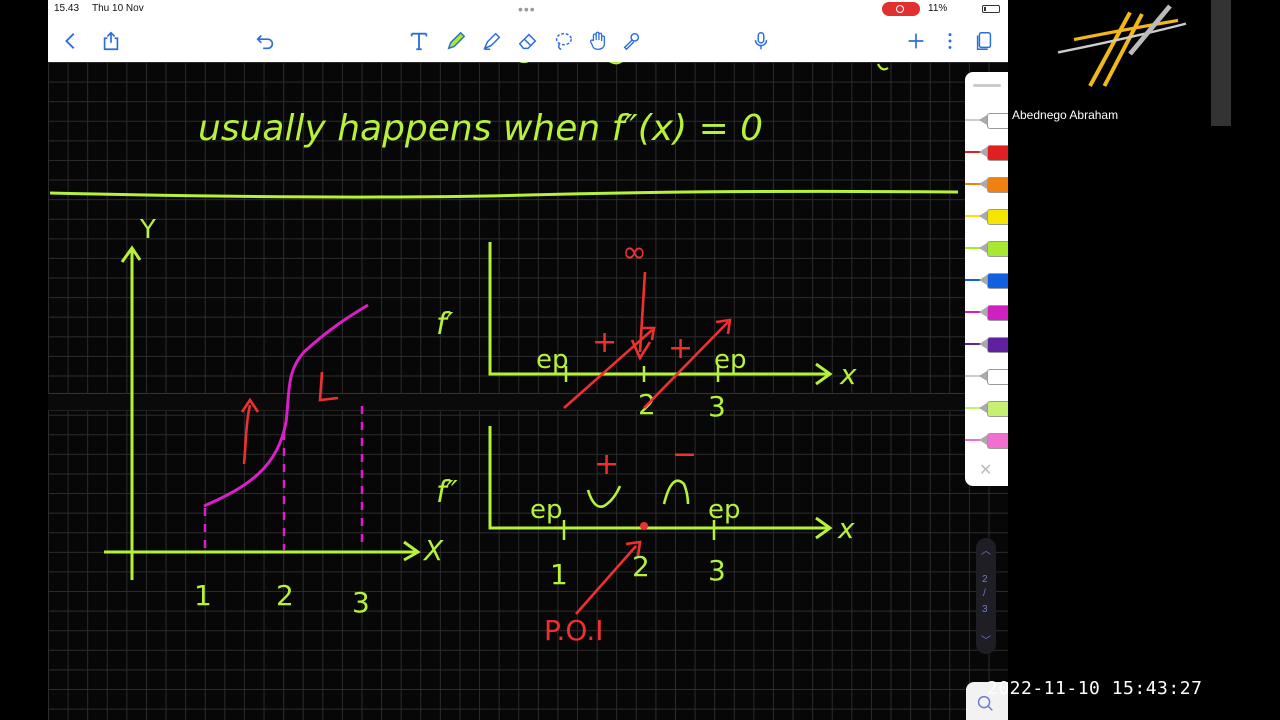 The width and height of the screenshot is (1280, 720). What do you see at coordinates (1065, 115) in the screenshot?
I see `participant-name: Abednego Abraham` at bounding box center [1065, 115].